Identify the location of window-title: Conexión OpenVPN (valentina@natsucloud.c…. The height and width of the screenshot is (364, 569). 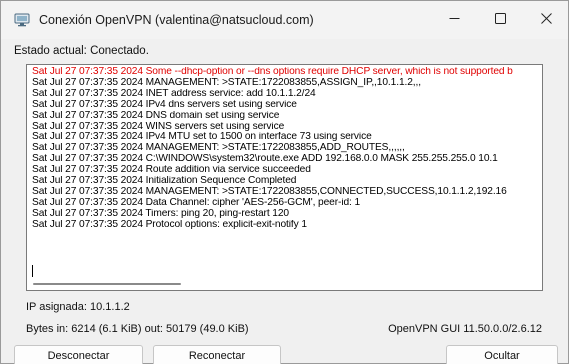
(176, 20).